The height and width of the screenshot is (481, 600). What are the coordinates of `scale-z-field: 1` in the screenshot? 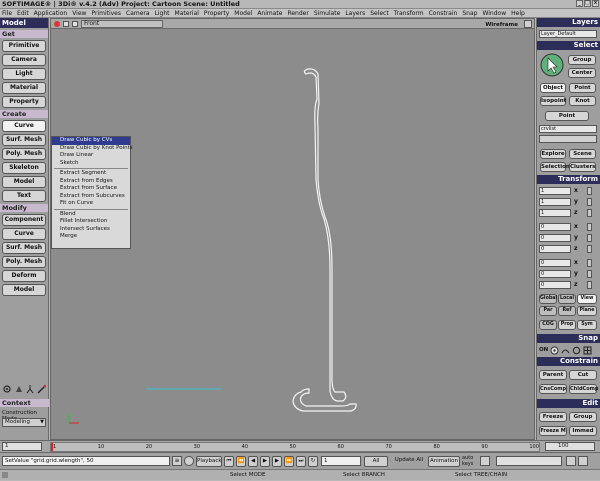 It's located at (555, 213).